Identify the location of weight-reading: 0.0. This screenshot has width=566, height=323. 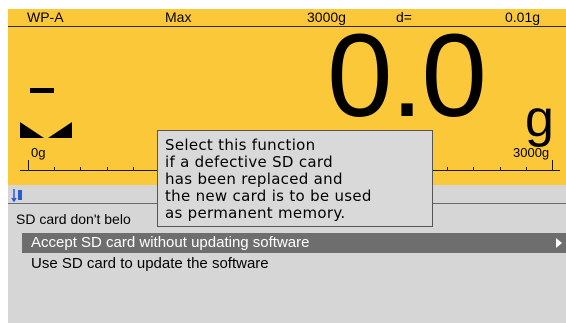
(407, 76).